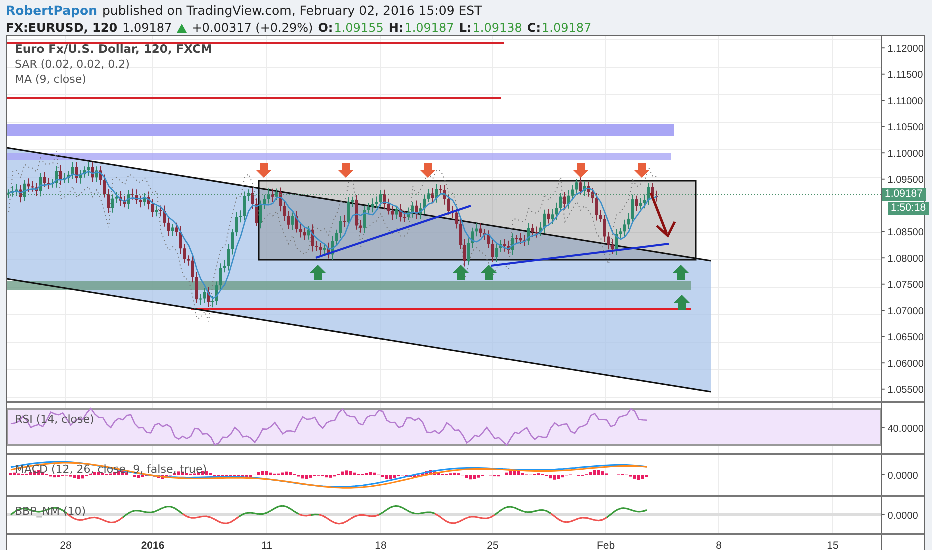 The width and height of the screenshot is (932, 550). Describe the element at coordinates (906, 286) in the screenshot. I see `price-label: 1.07500` at that location.